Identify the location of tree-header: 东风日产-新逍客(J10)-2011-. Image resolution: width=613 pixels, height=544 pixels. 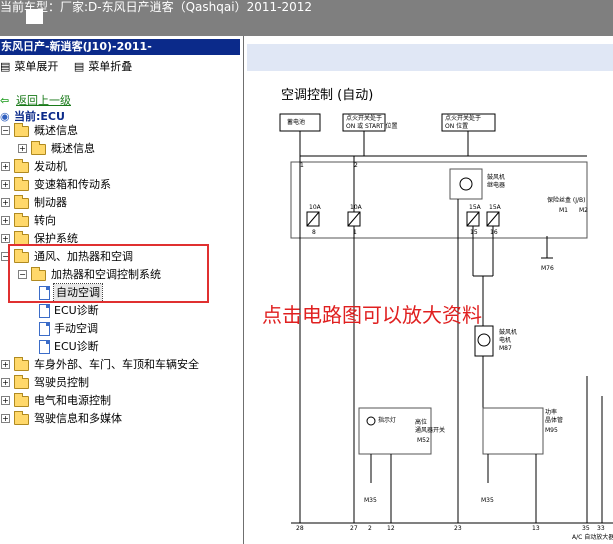
(120, 47).